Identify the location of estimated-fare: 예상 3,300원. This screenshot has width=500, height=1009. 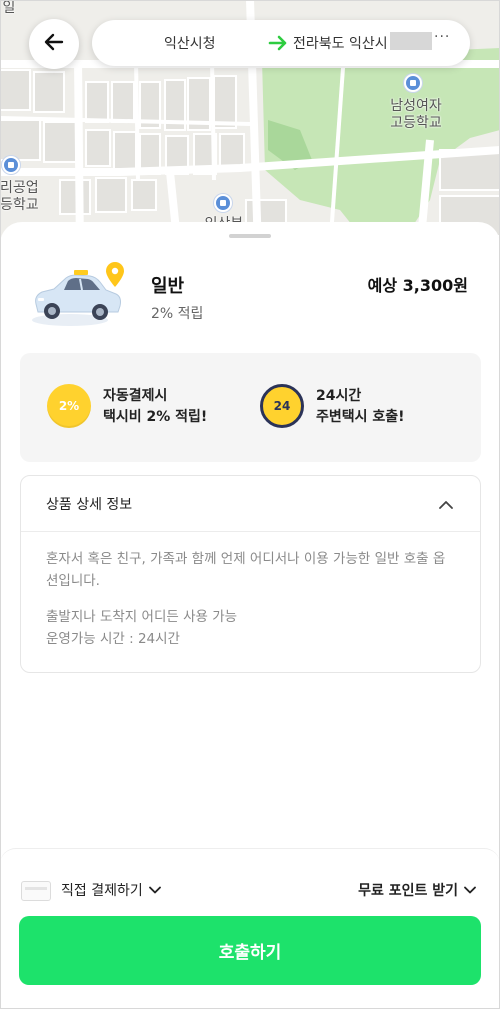
(417, 285).